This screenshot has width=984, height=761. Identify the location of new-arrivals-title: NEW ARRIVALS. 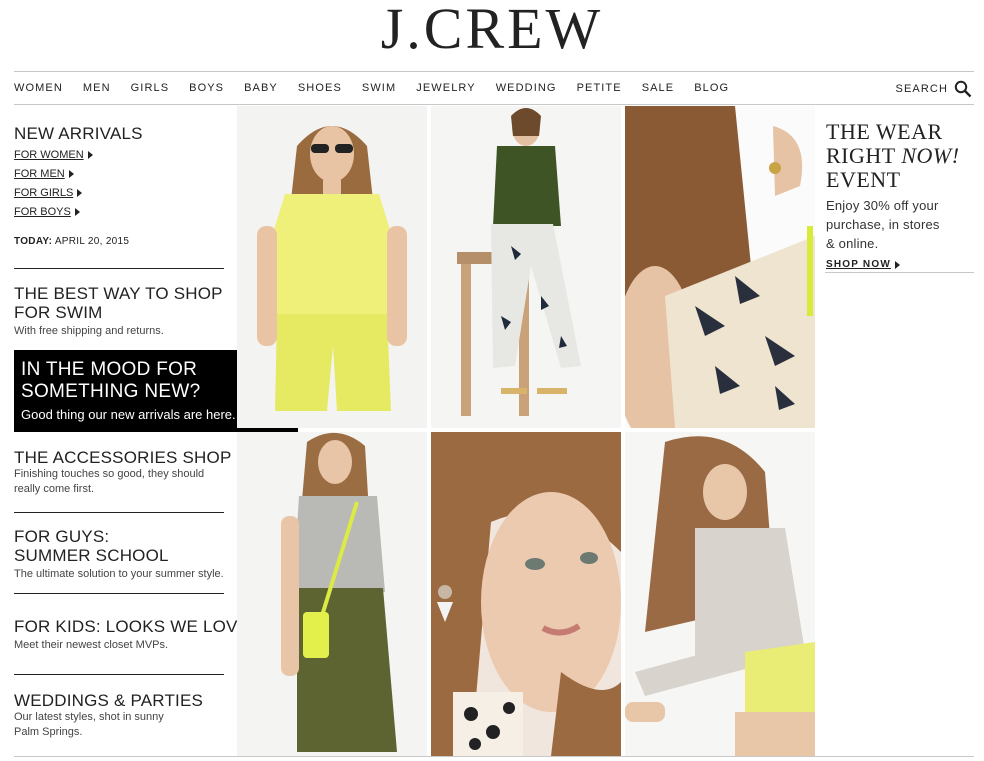
(120, 133).